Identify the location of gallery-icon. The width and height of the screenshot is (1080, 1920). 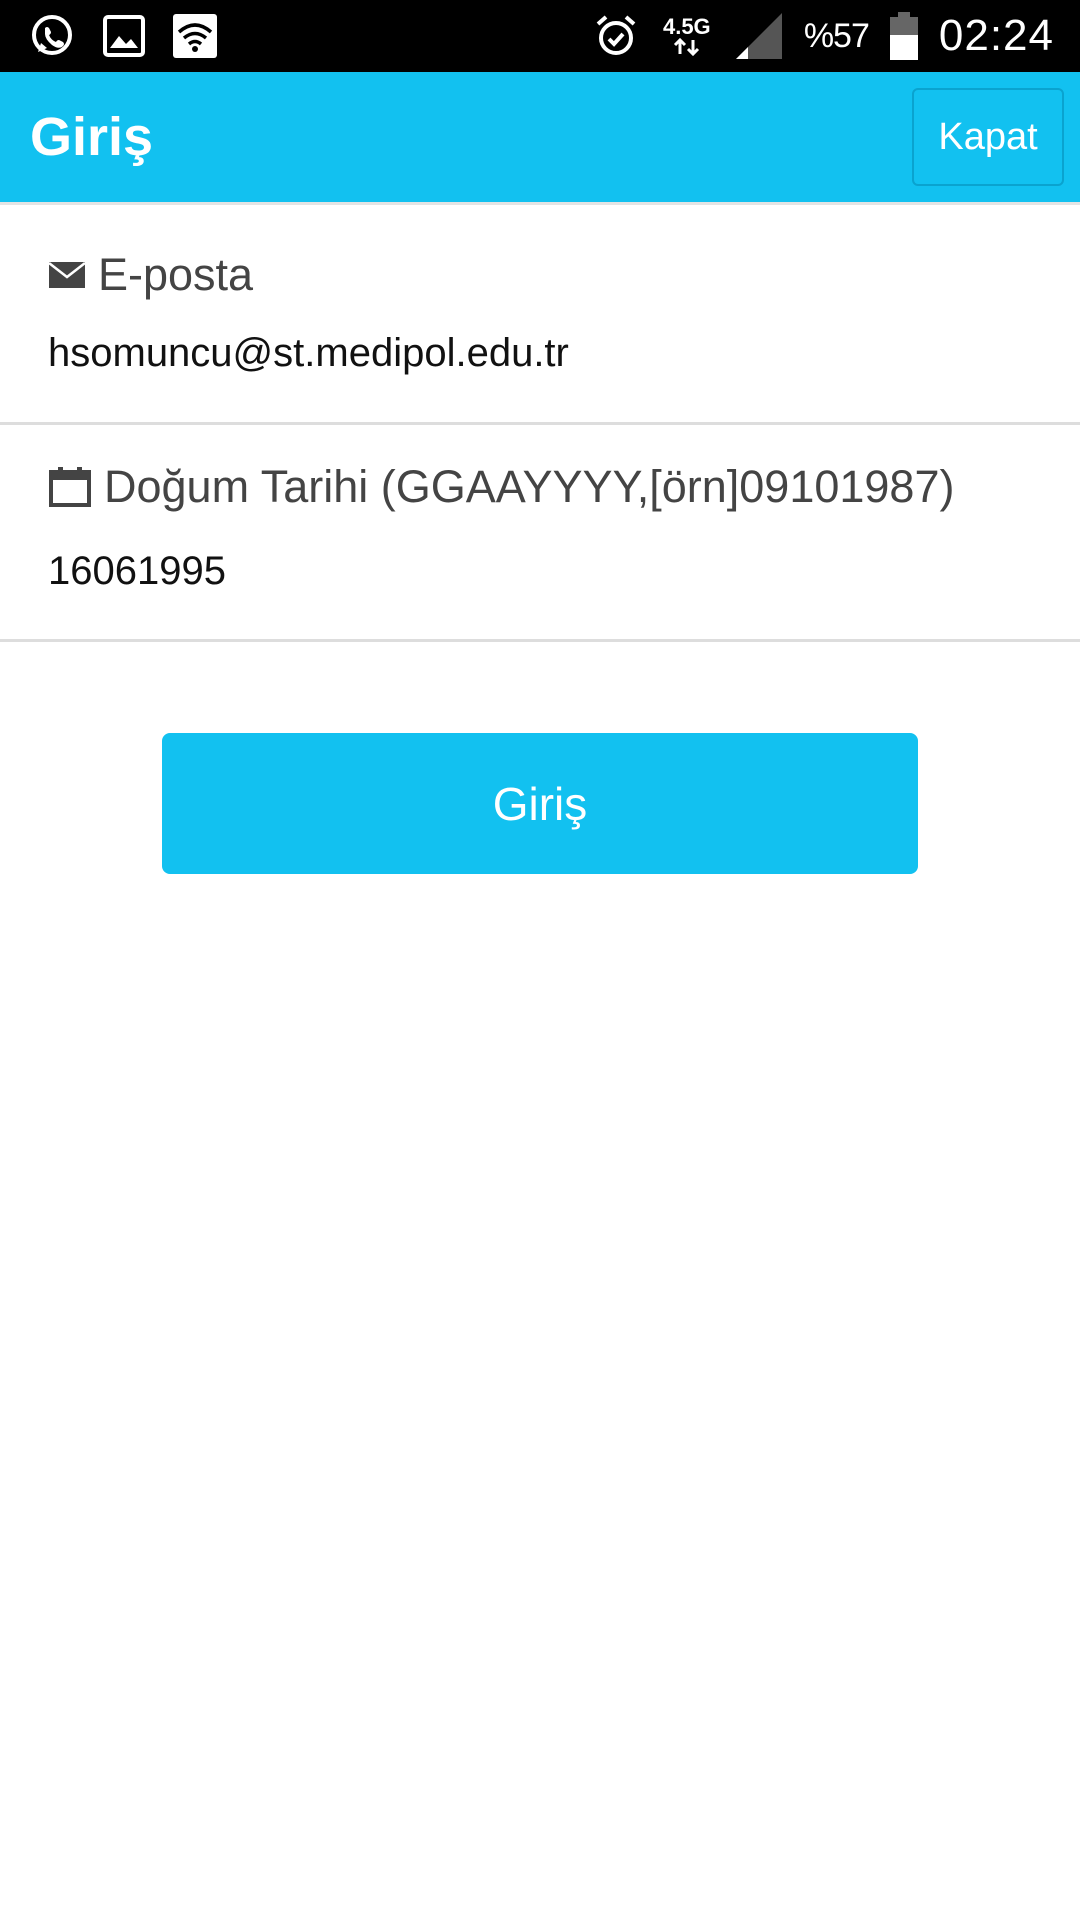
(124, 36).